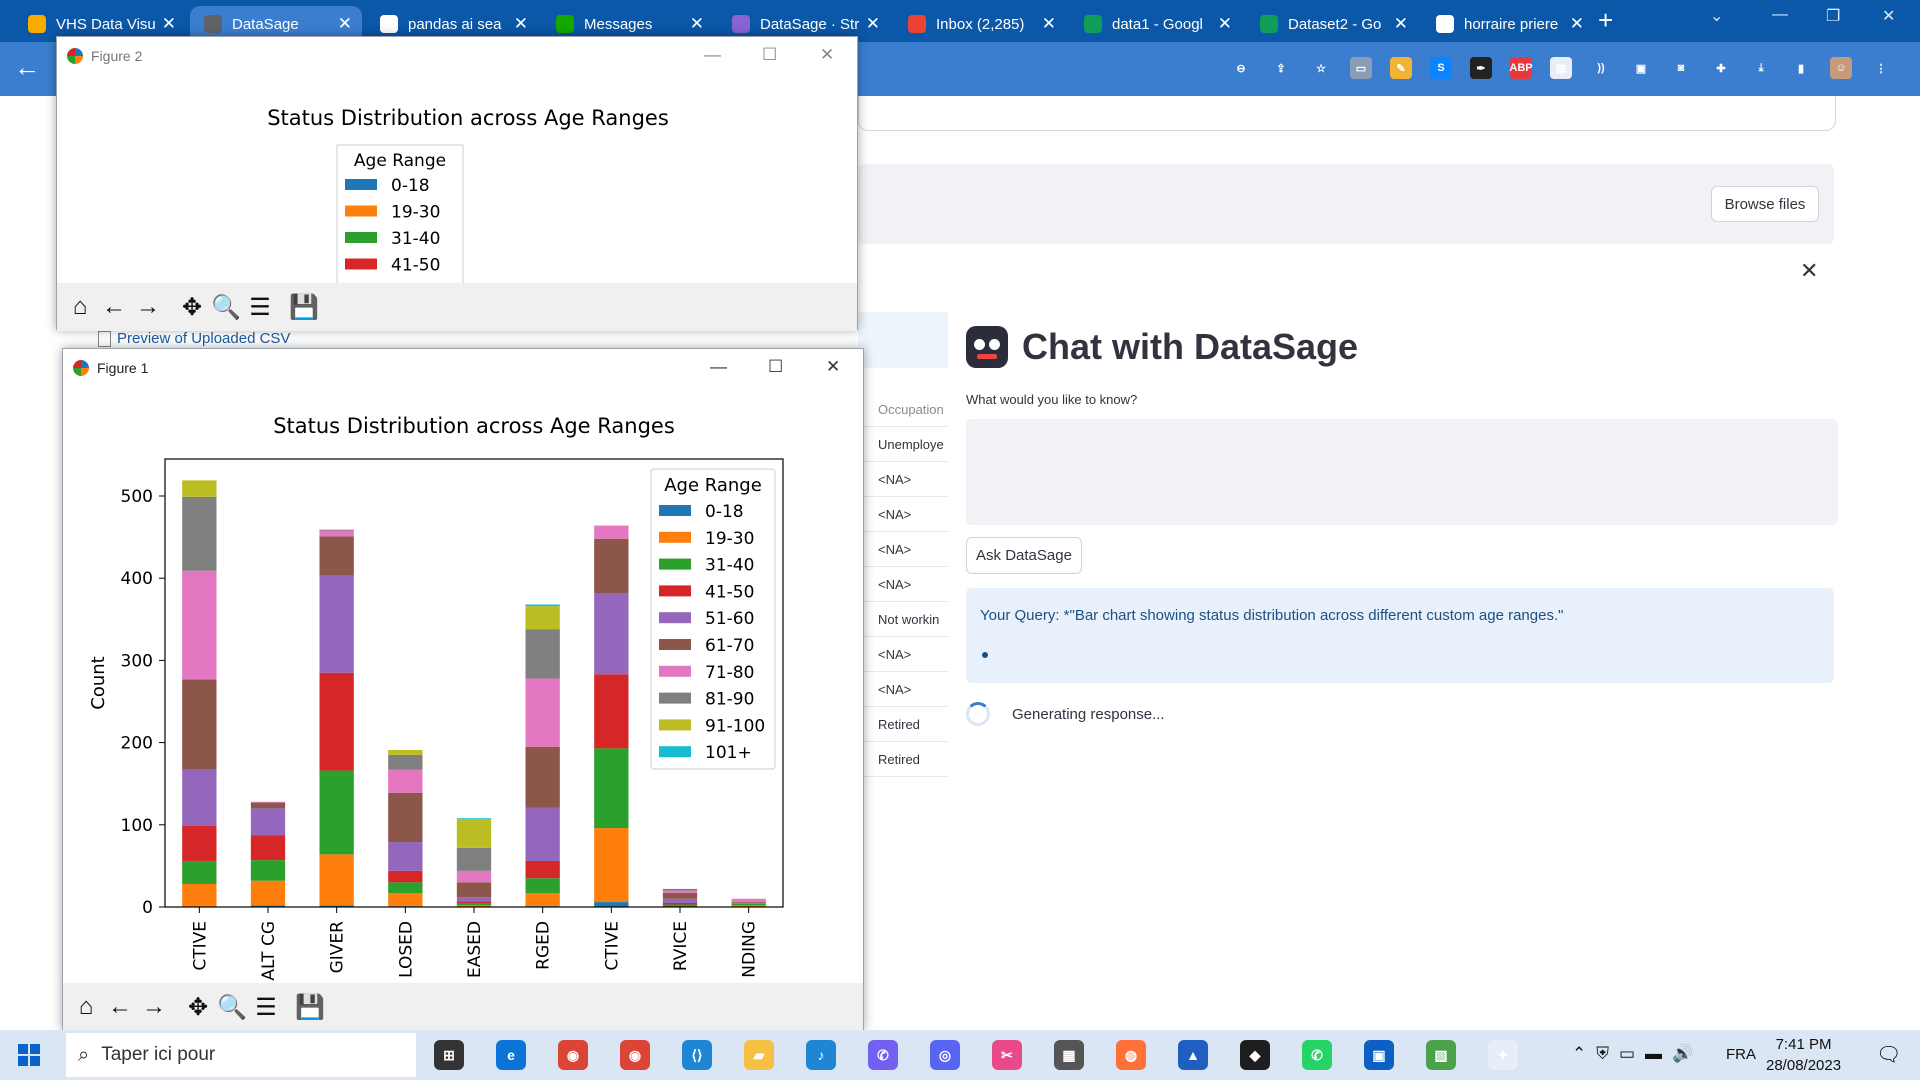 This screenshot has width=1920, height=1080. Describe the element at coordinates (511, 1055) in the screenshot. I see `edge-icon: e` at that location.